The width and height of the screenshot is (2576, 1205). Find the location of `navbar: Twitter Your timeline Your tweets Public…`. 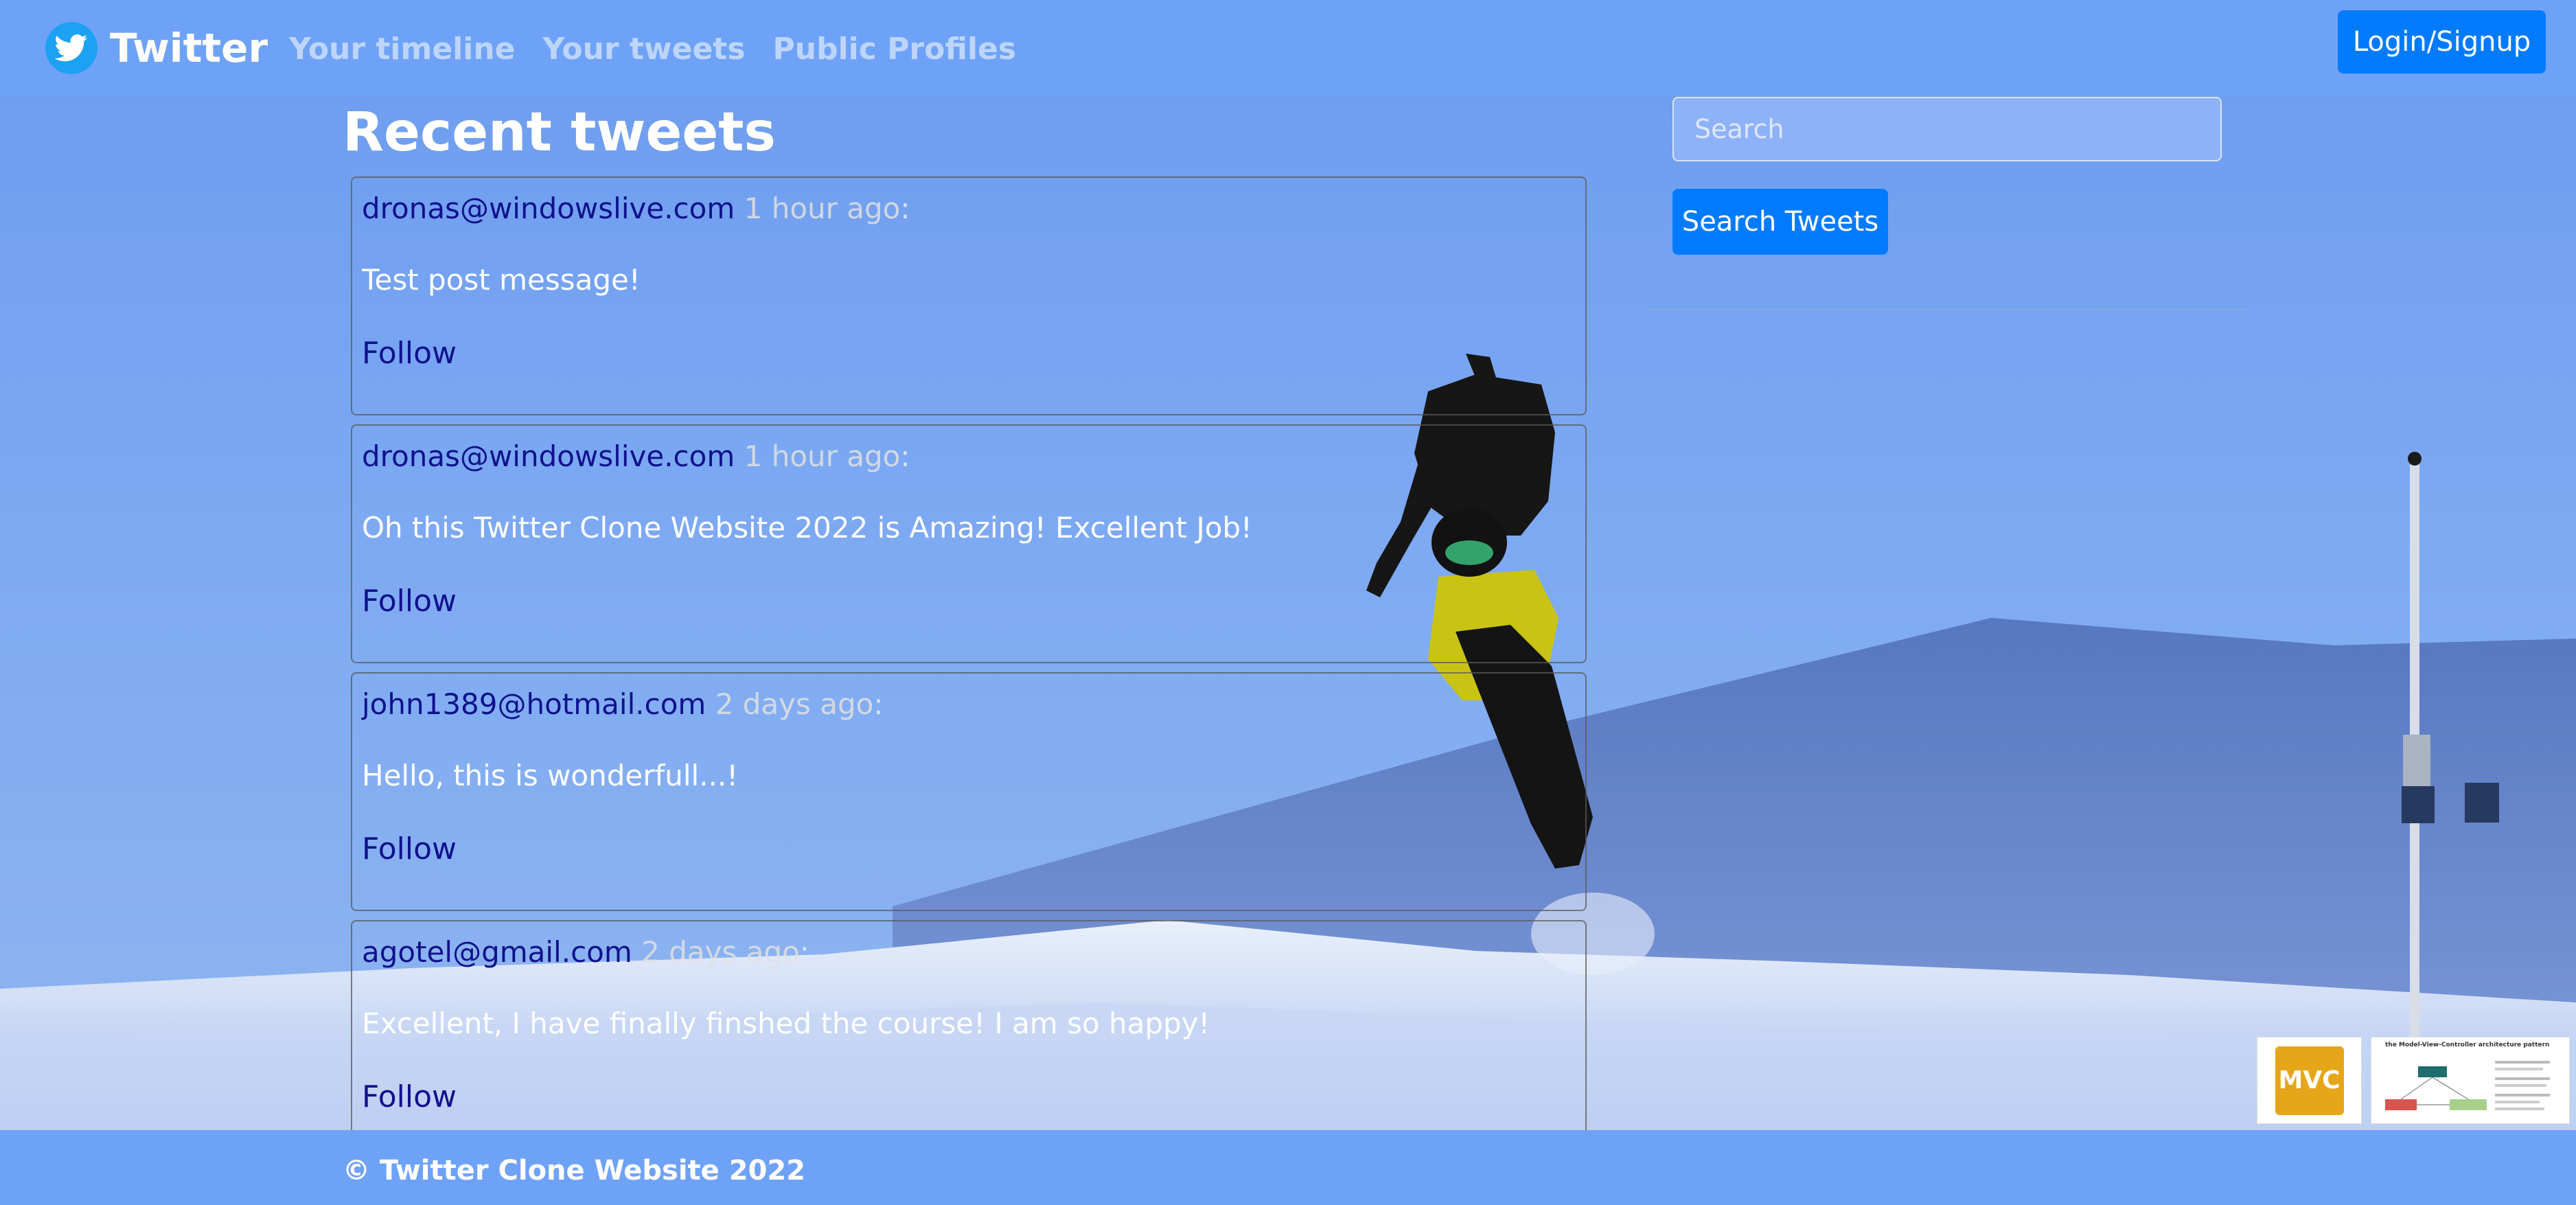

navbar: Twitter Your timeline Your tweets Public… is located at coordinates (1288, 48).